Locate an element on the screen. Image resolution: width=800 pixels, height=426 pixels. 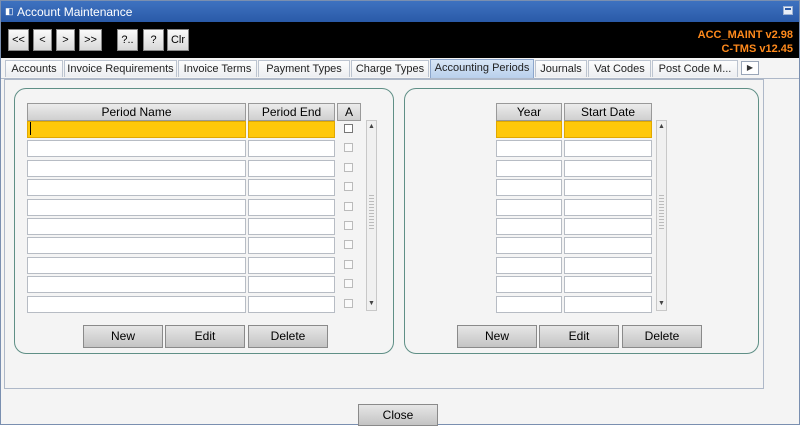
year-header: Year is located at coordinates (529, 112).